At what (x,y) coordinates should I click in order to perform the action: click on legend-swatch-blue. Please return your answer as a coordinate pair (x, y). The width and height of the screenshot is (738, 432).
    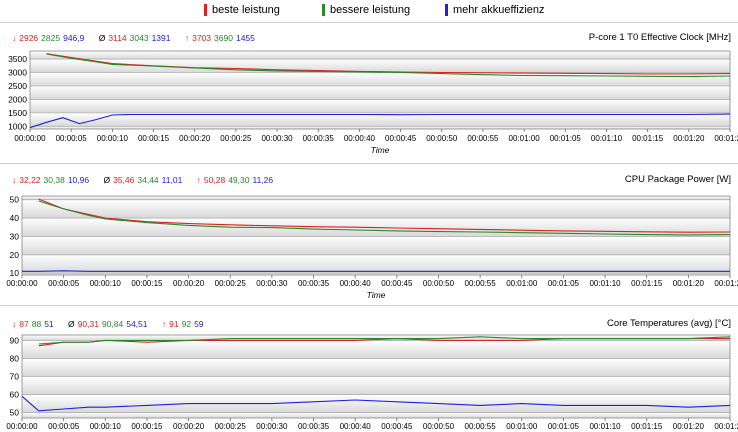
    Looking at the image, I should click on (446, 10).